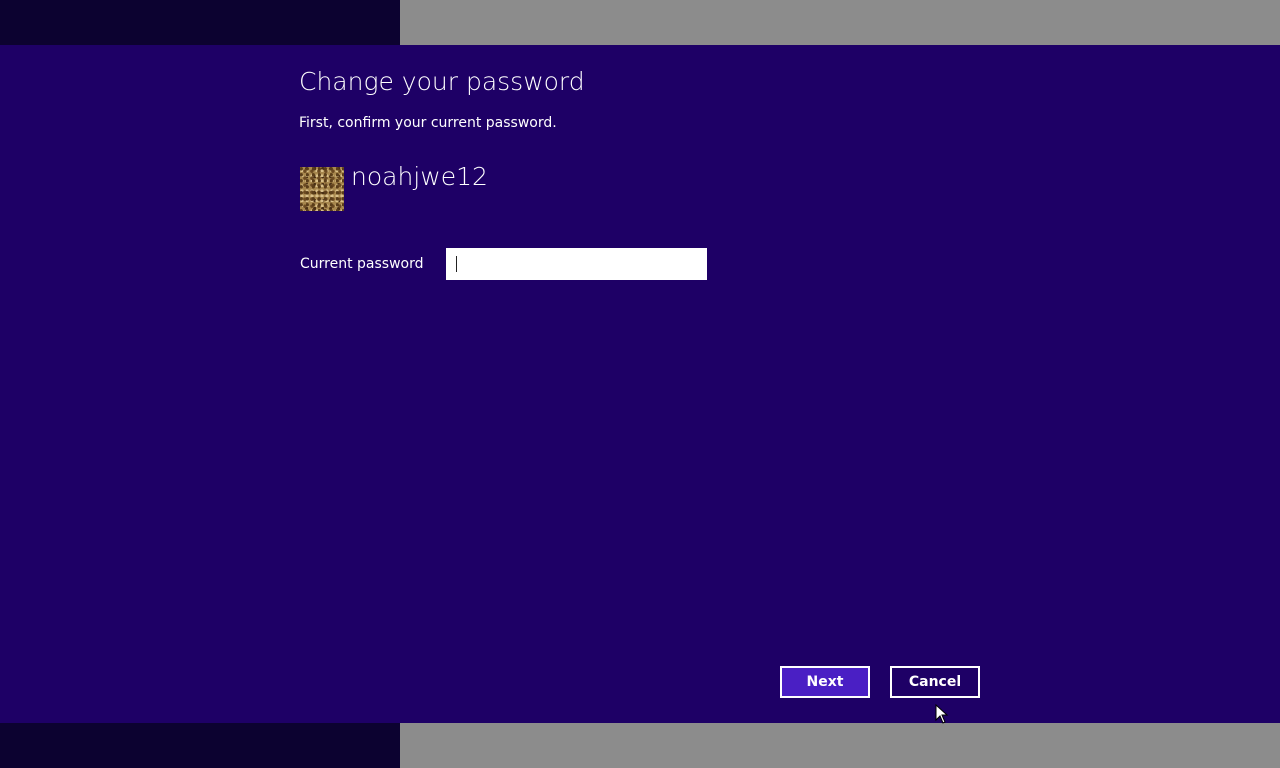 The height and width of the screenshot is (768, 1280). Describe the element at coordinates (935, 682) in the screenshot. I see `cancel-button: Cancel` at that location.